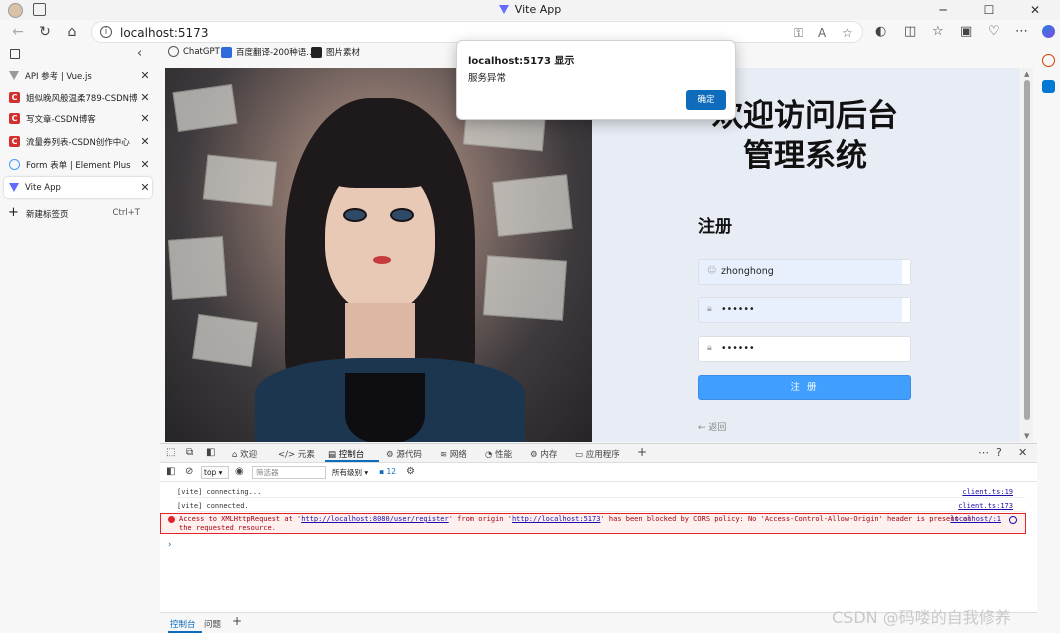  What do you see at coordinates (712, 426) in the screenshot?
I see `back-link: ← 返回` at bounding box center [712, 426].